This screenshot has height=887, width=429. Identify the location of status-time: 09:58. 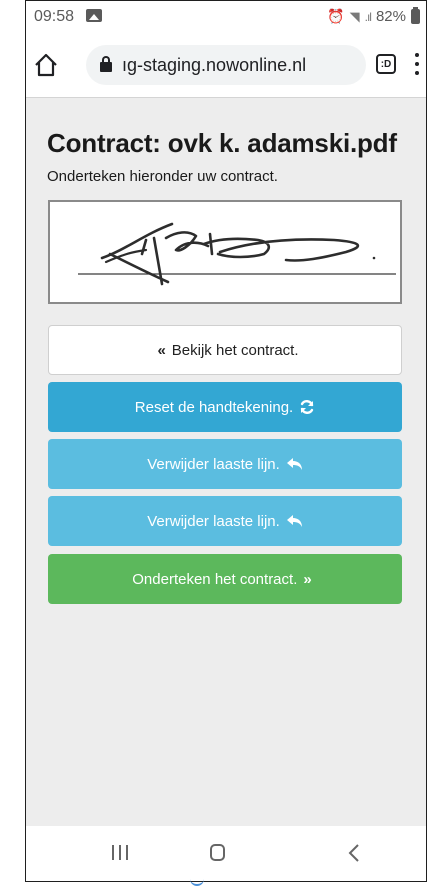
(54, 16).